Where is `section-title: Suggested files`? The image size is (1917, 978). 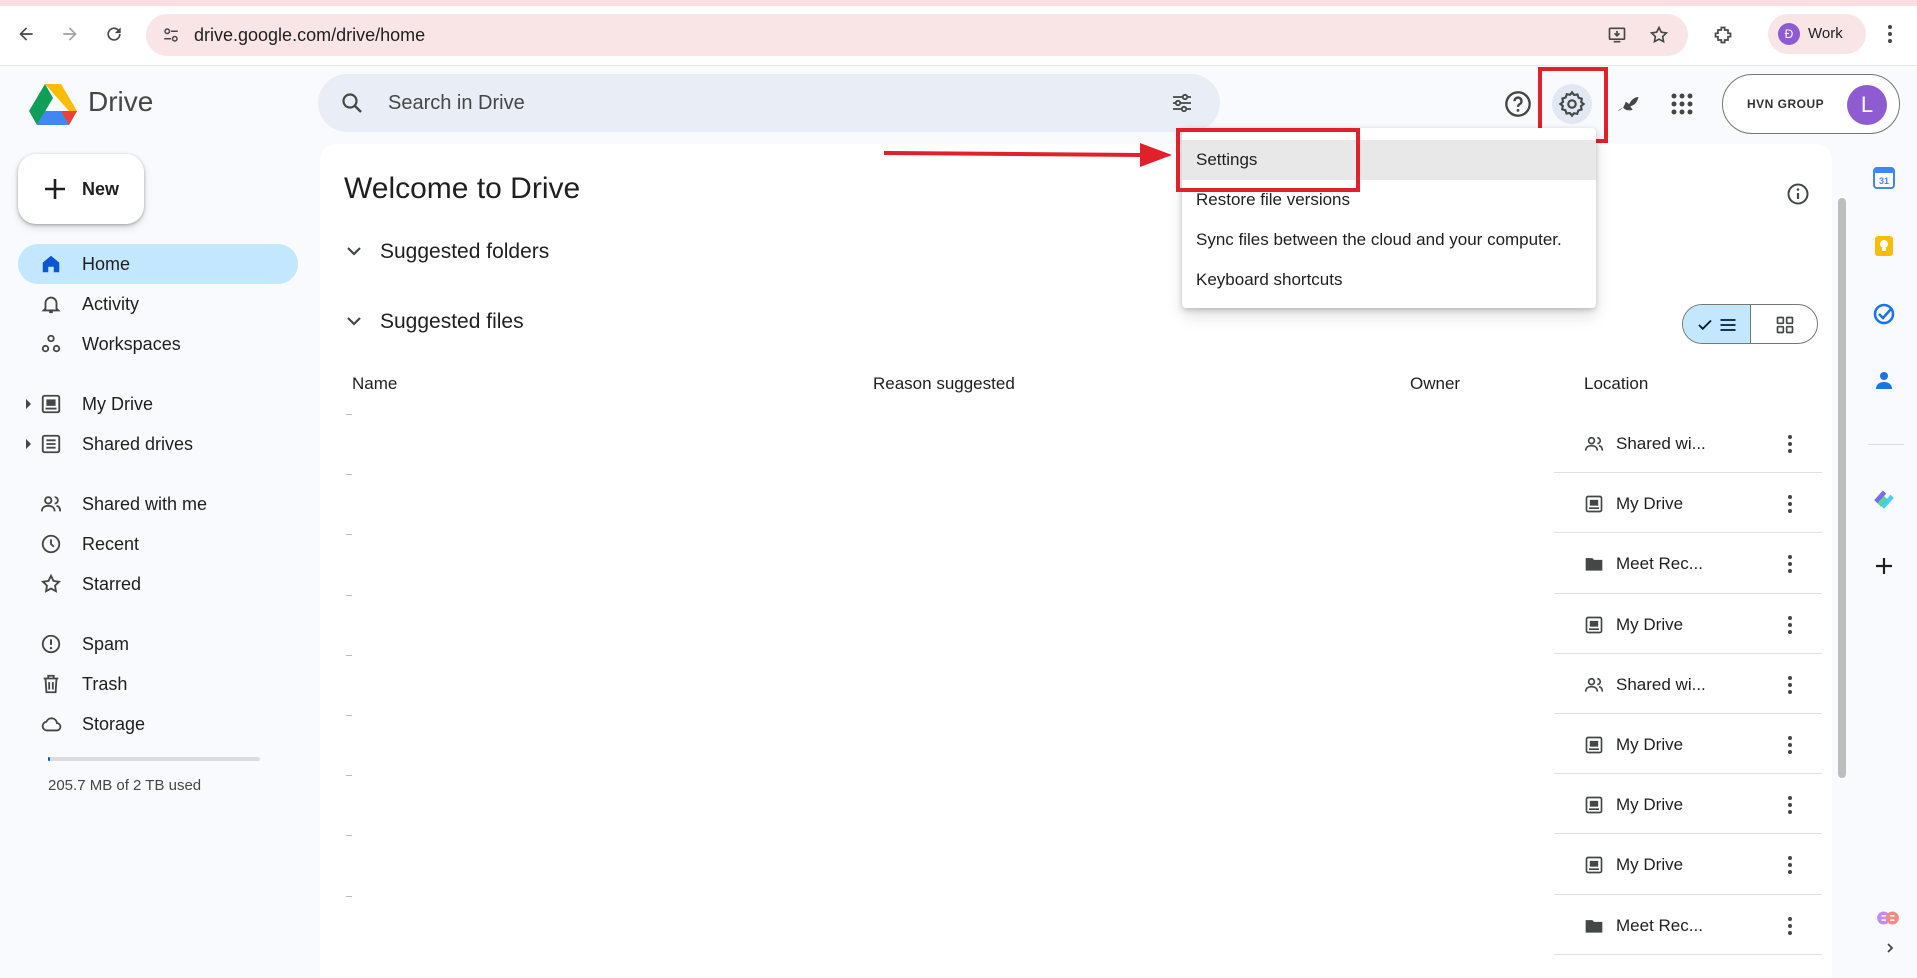 section-title: Suggested files is located at coordinates (452, 321).